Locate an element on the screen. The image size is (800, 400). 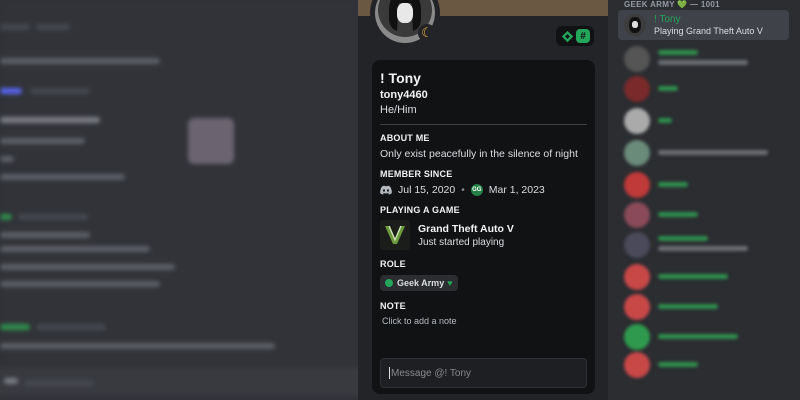
role-section: ROLE Geek Army ♥ is located at coordinates (483, 275).